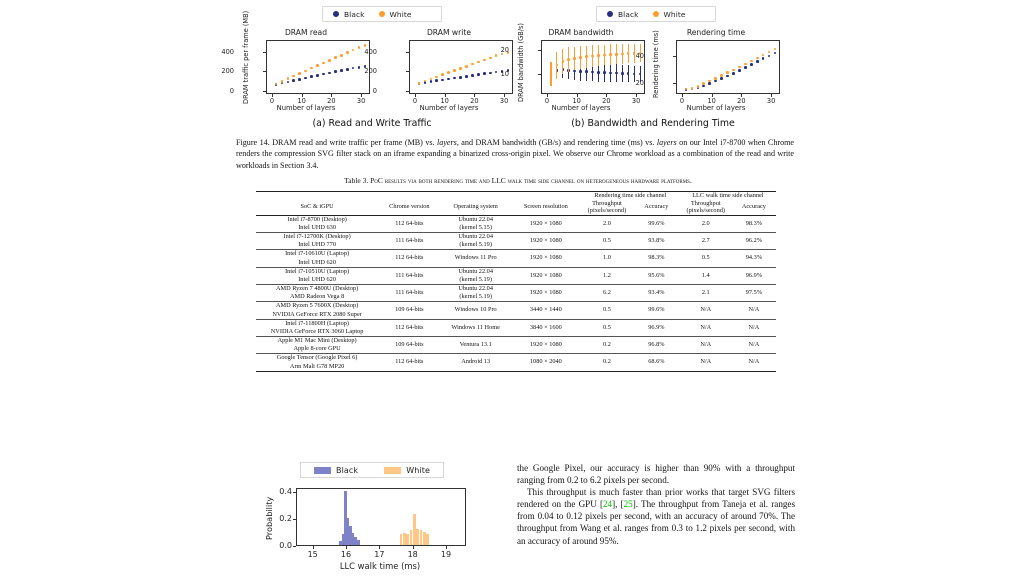 This screenshot has height=576, width=1024. Describe the element at coordinates (545, 240) in the screenshot. I see `cell-screen-resolution: 1920 × 1080` at that location.